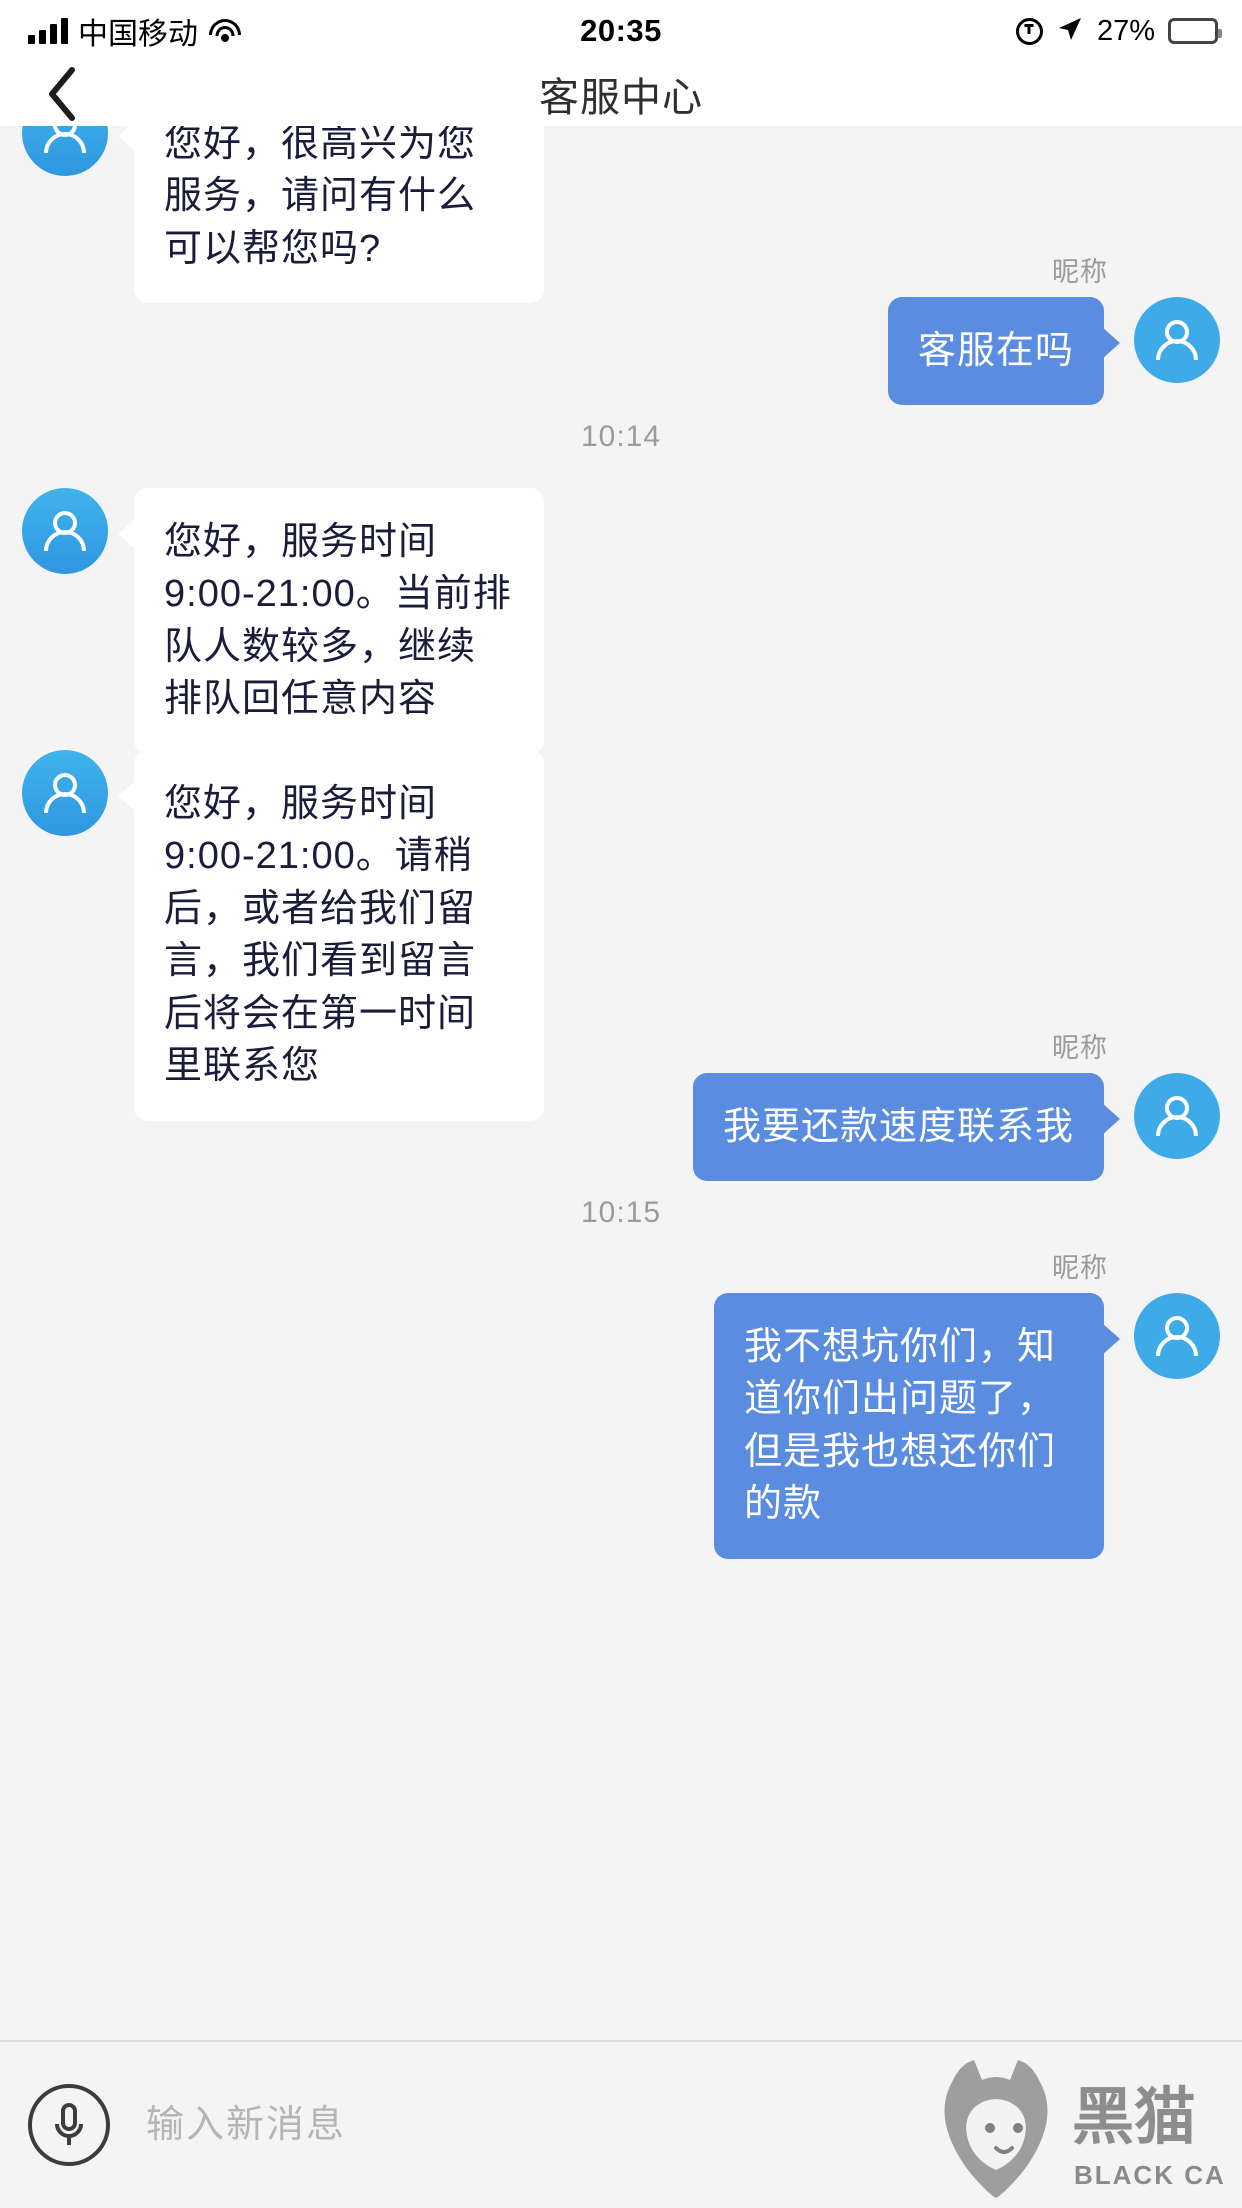 The height and width of the screenshot is (2208, 1242). What do you see at coordinates (621, 31) in the screenshot?
I see `status-bar: 中国移动 20:35 27%` at bounding box center [621, 31].